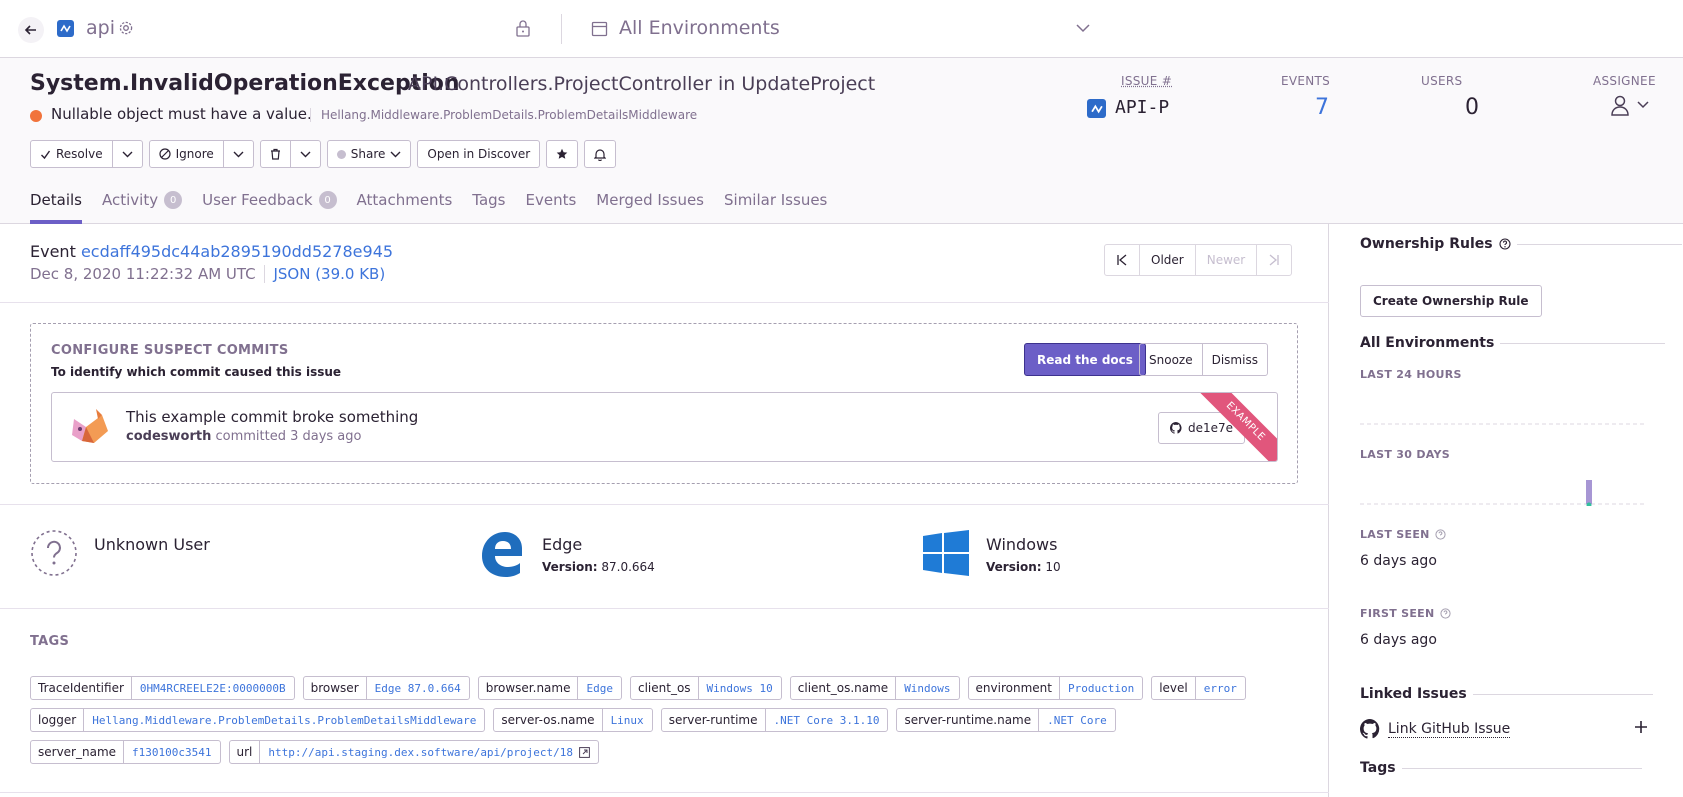  Describe the element at coordinates (479, 154) in the screenshot. I see `open-in-discover-button: Open in Discover` at that location.